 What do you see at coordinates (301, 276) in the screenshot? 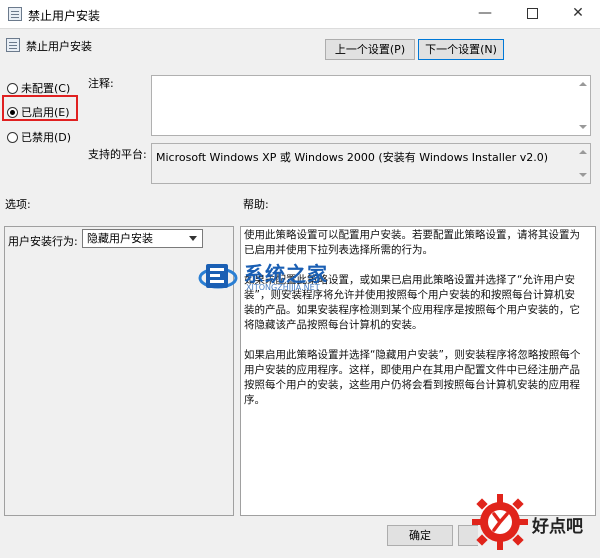
I see `watermark: 系统之家 XITONGZHIJIA.NET` at bounding box center [301, 276].